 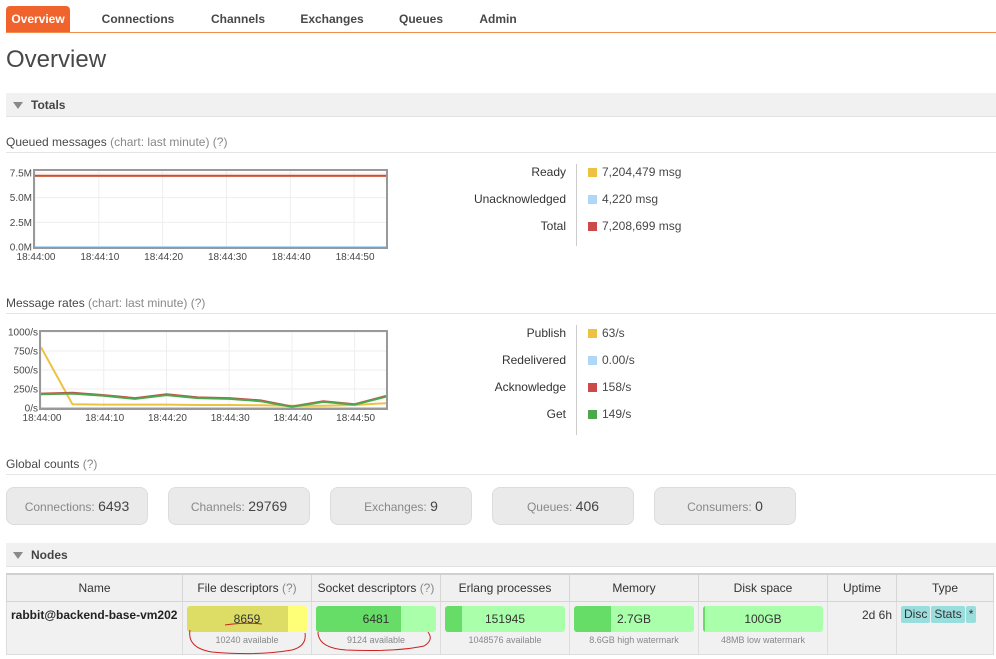 What do you see at coordinates (618, 360) in the screenshot?
I see `legend-value: 0.00/s` at bounding box center [618, 360].